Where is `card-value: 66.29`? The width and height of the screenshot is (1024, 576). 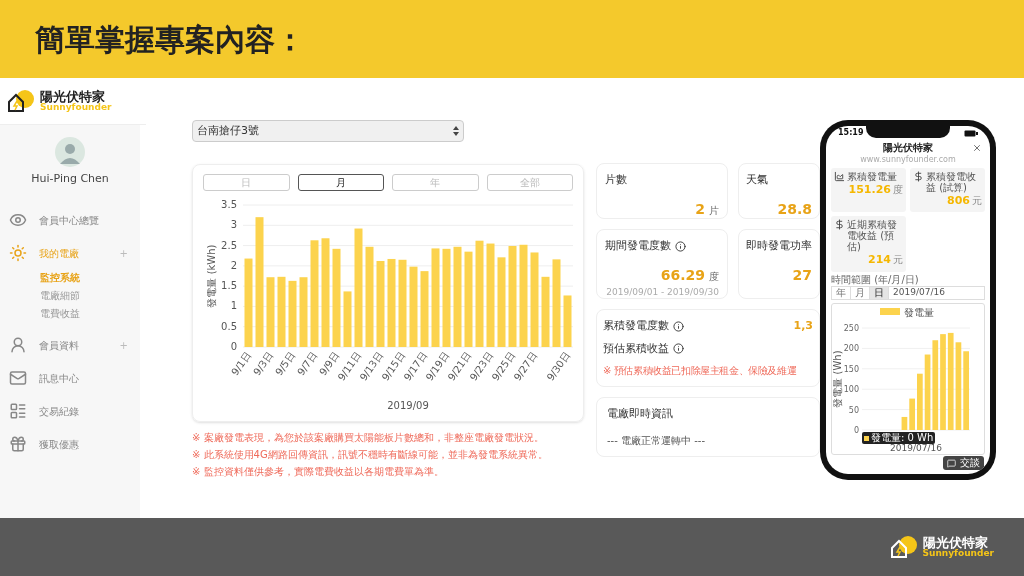 card-value: 66.29 is located at coordinates (682, 275).